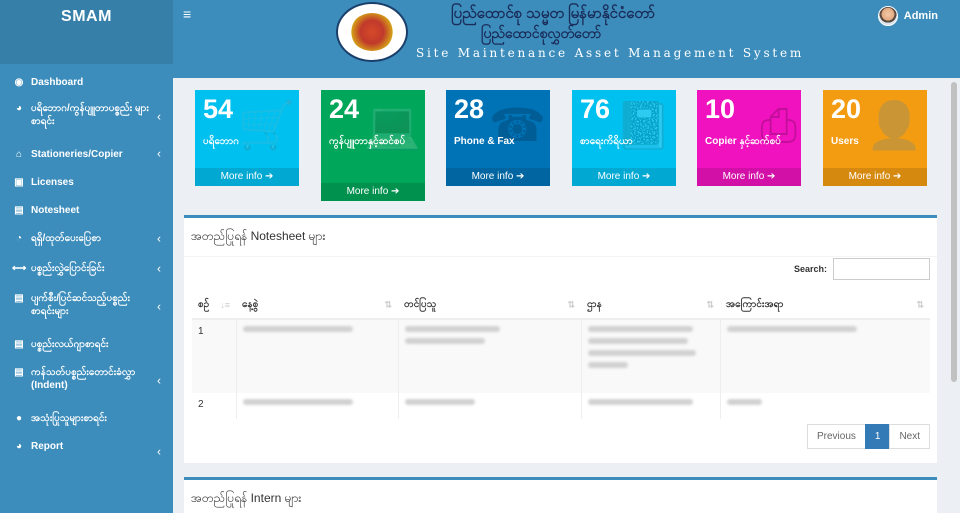 This screenshot has width=960, height=513. Describe the element at coordinates (594, 304) in the screenshot. I see `column-header-label: ဌာန` at that location.